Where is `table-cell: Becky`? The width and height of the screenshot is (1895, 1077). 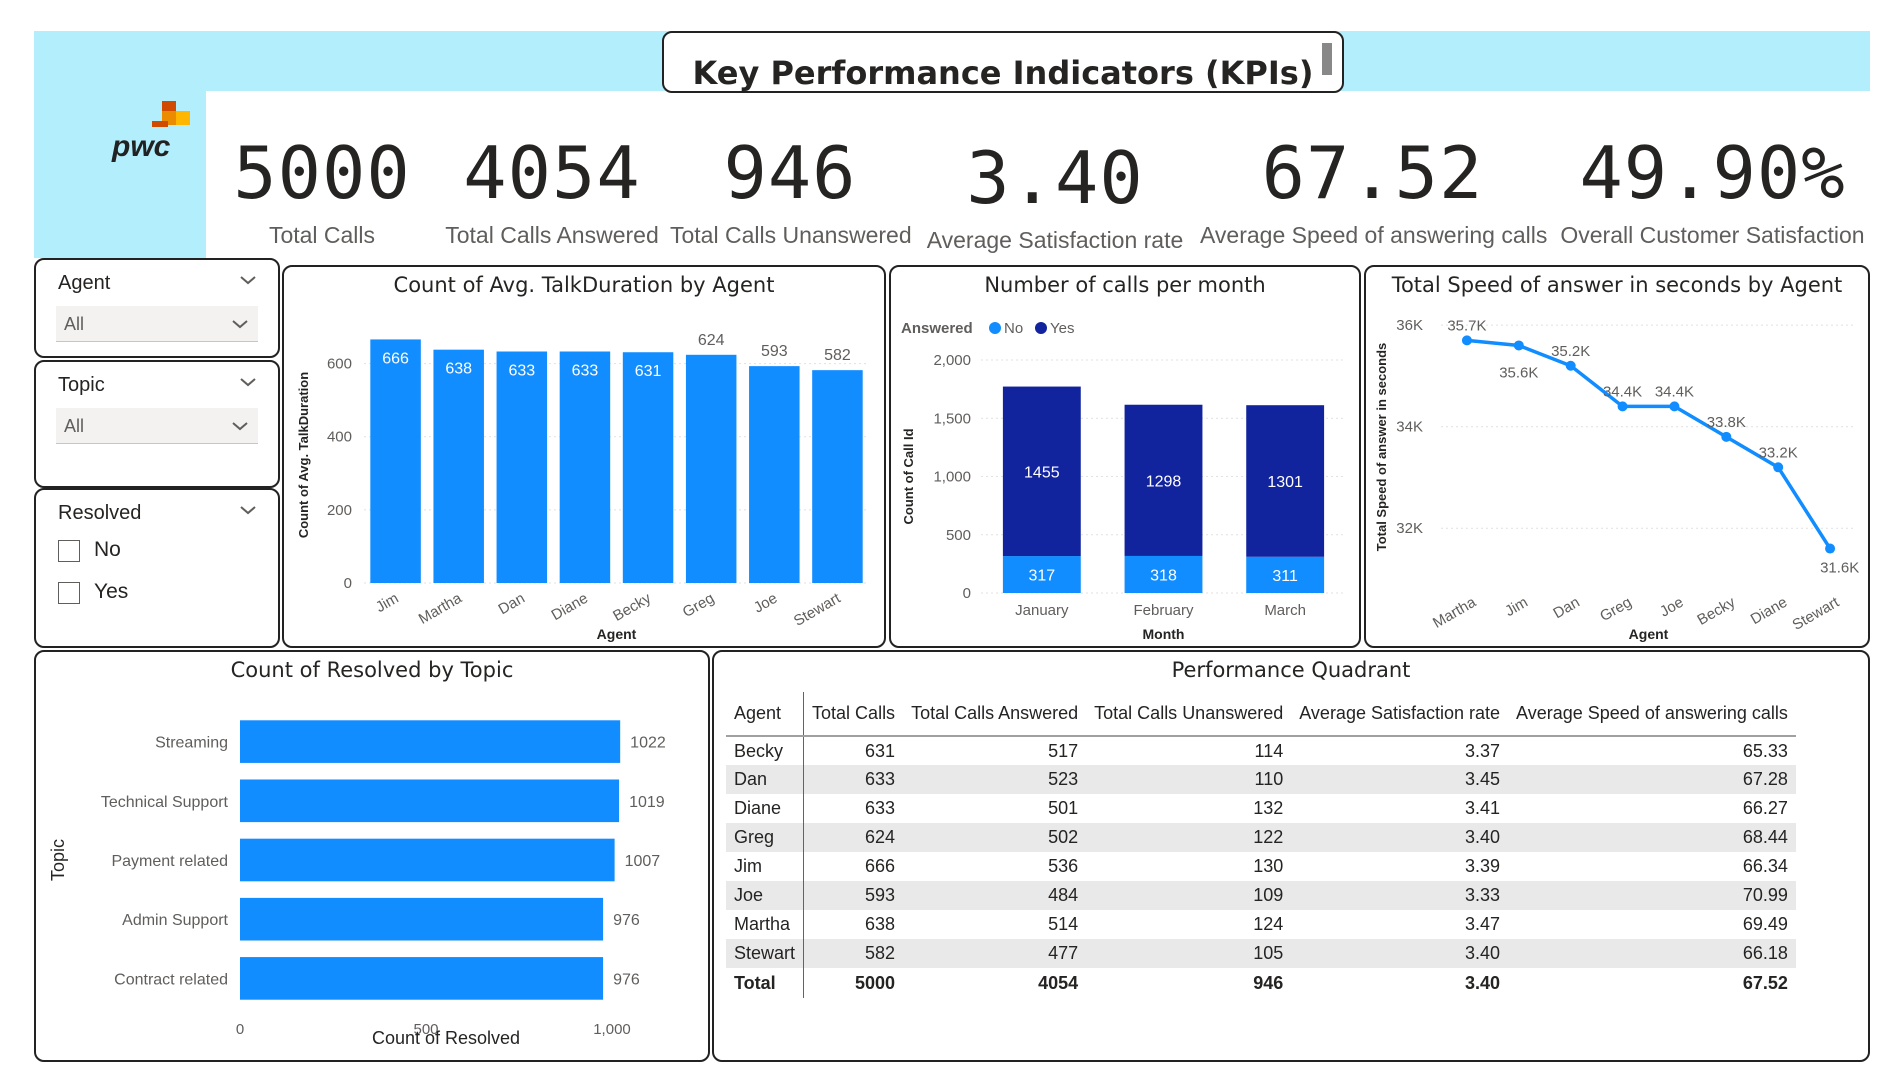 table-cell: Becky is located at coordinates (765, 750).